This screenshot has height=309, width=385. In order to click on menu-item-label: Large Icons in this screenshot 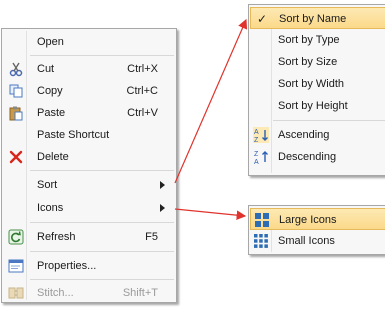, I will do `click(308, 220)`.